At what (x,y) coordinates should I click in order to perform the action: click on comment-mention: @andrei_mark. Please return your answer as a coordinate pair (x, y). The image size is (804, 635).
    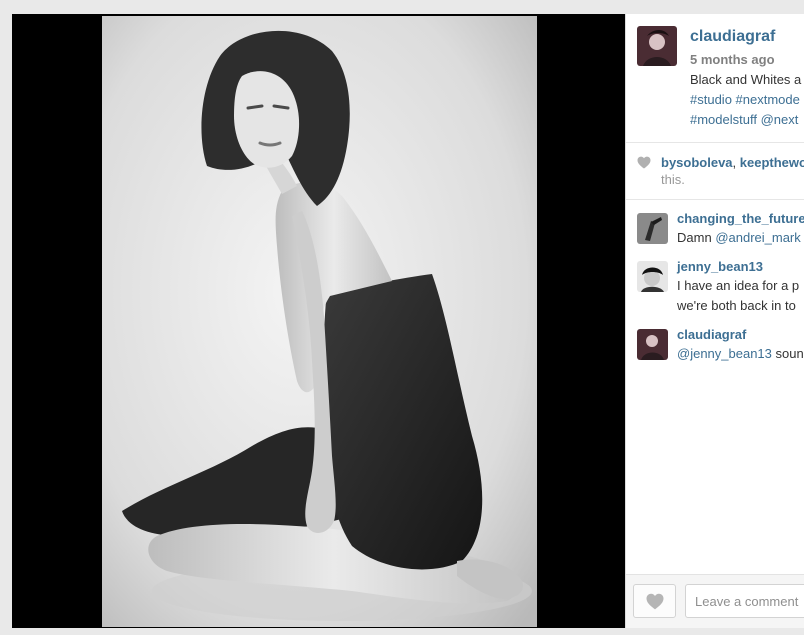
    Looking at the image, I should click on (757, 237).